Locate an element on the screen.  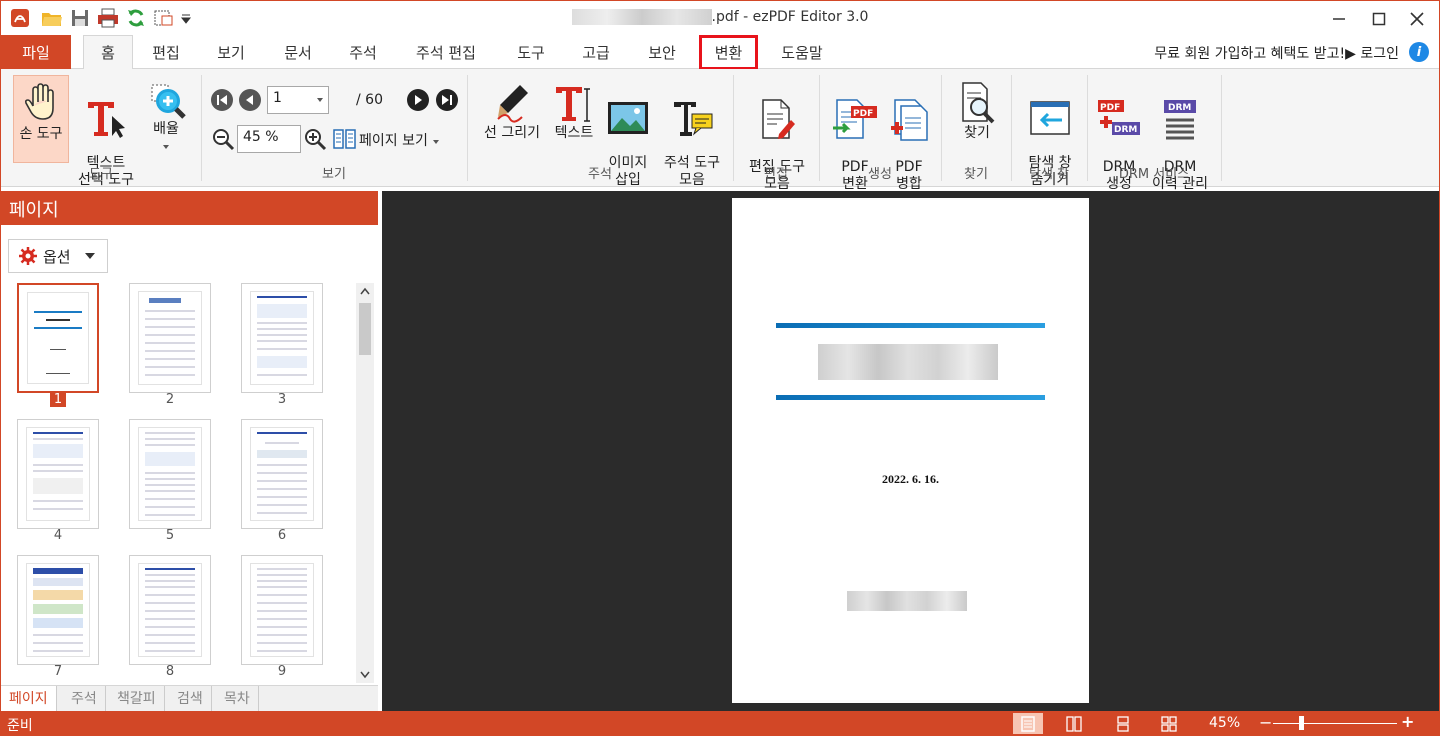
hide-nav-button: 탐색 창 숨기기 is located at coordinates (1050, 134).